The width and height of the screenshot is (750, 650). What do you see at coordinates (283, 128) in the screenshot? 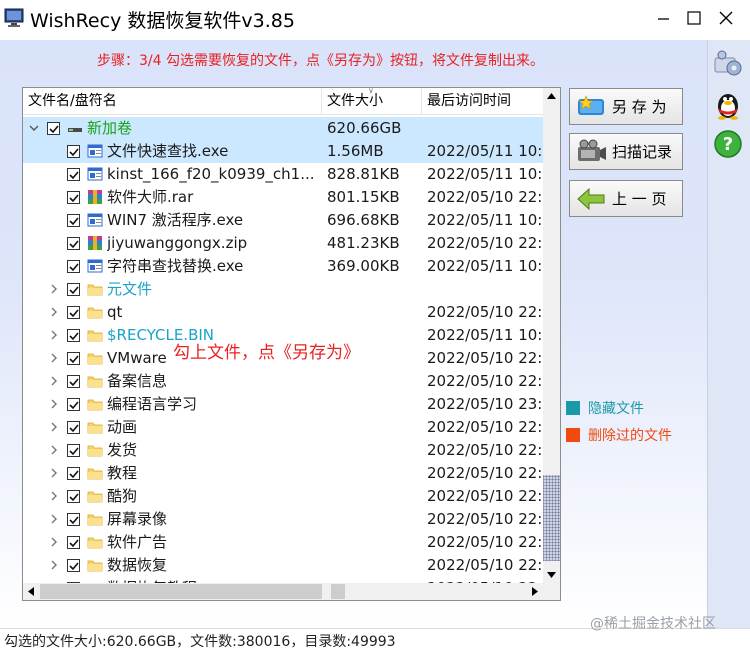
I see `file-row: 新加卷 620.66GB` at bounding box center [283, 128].